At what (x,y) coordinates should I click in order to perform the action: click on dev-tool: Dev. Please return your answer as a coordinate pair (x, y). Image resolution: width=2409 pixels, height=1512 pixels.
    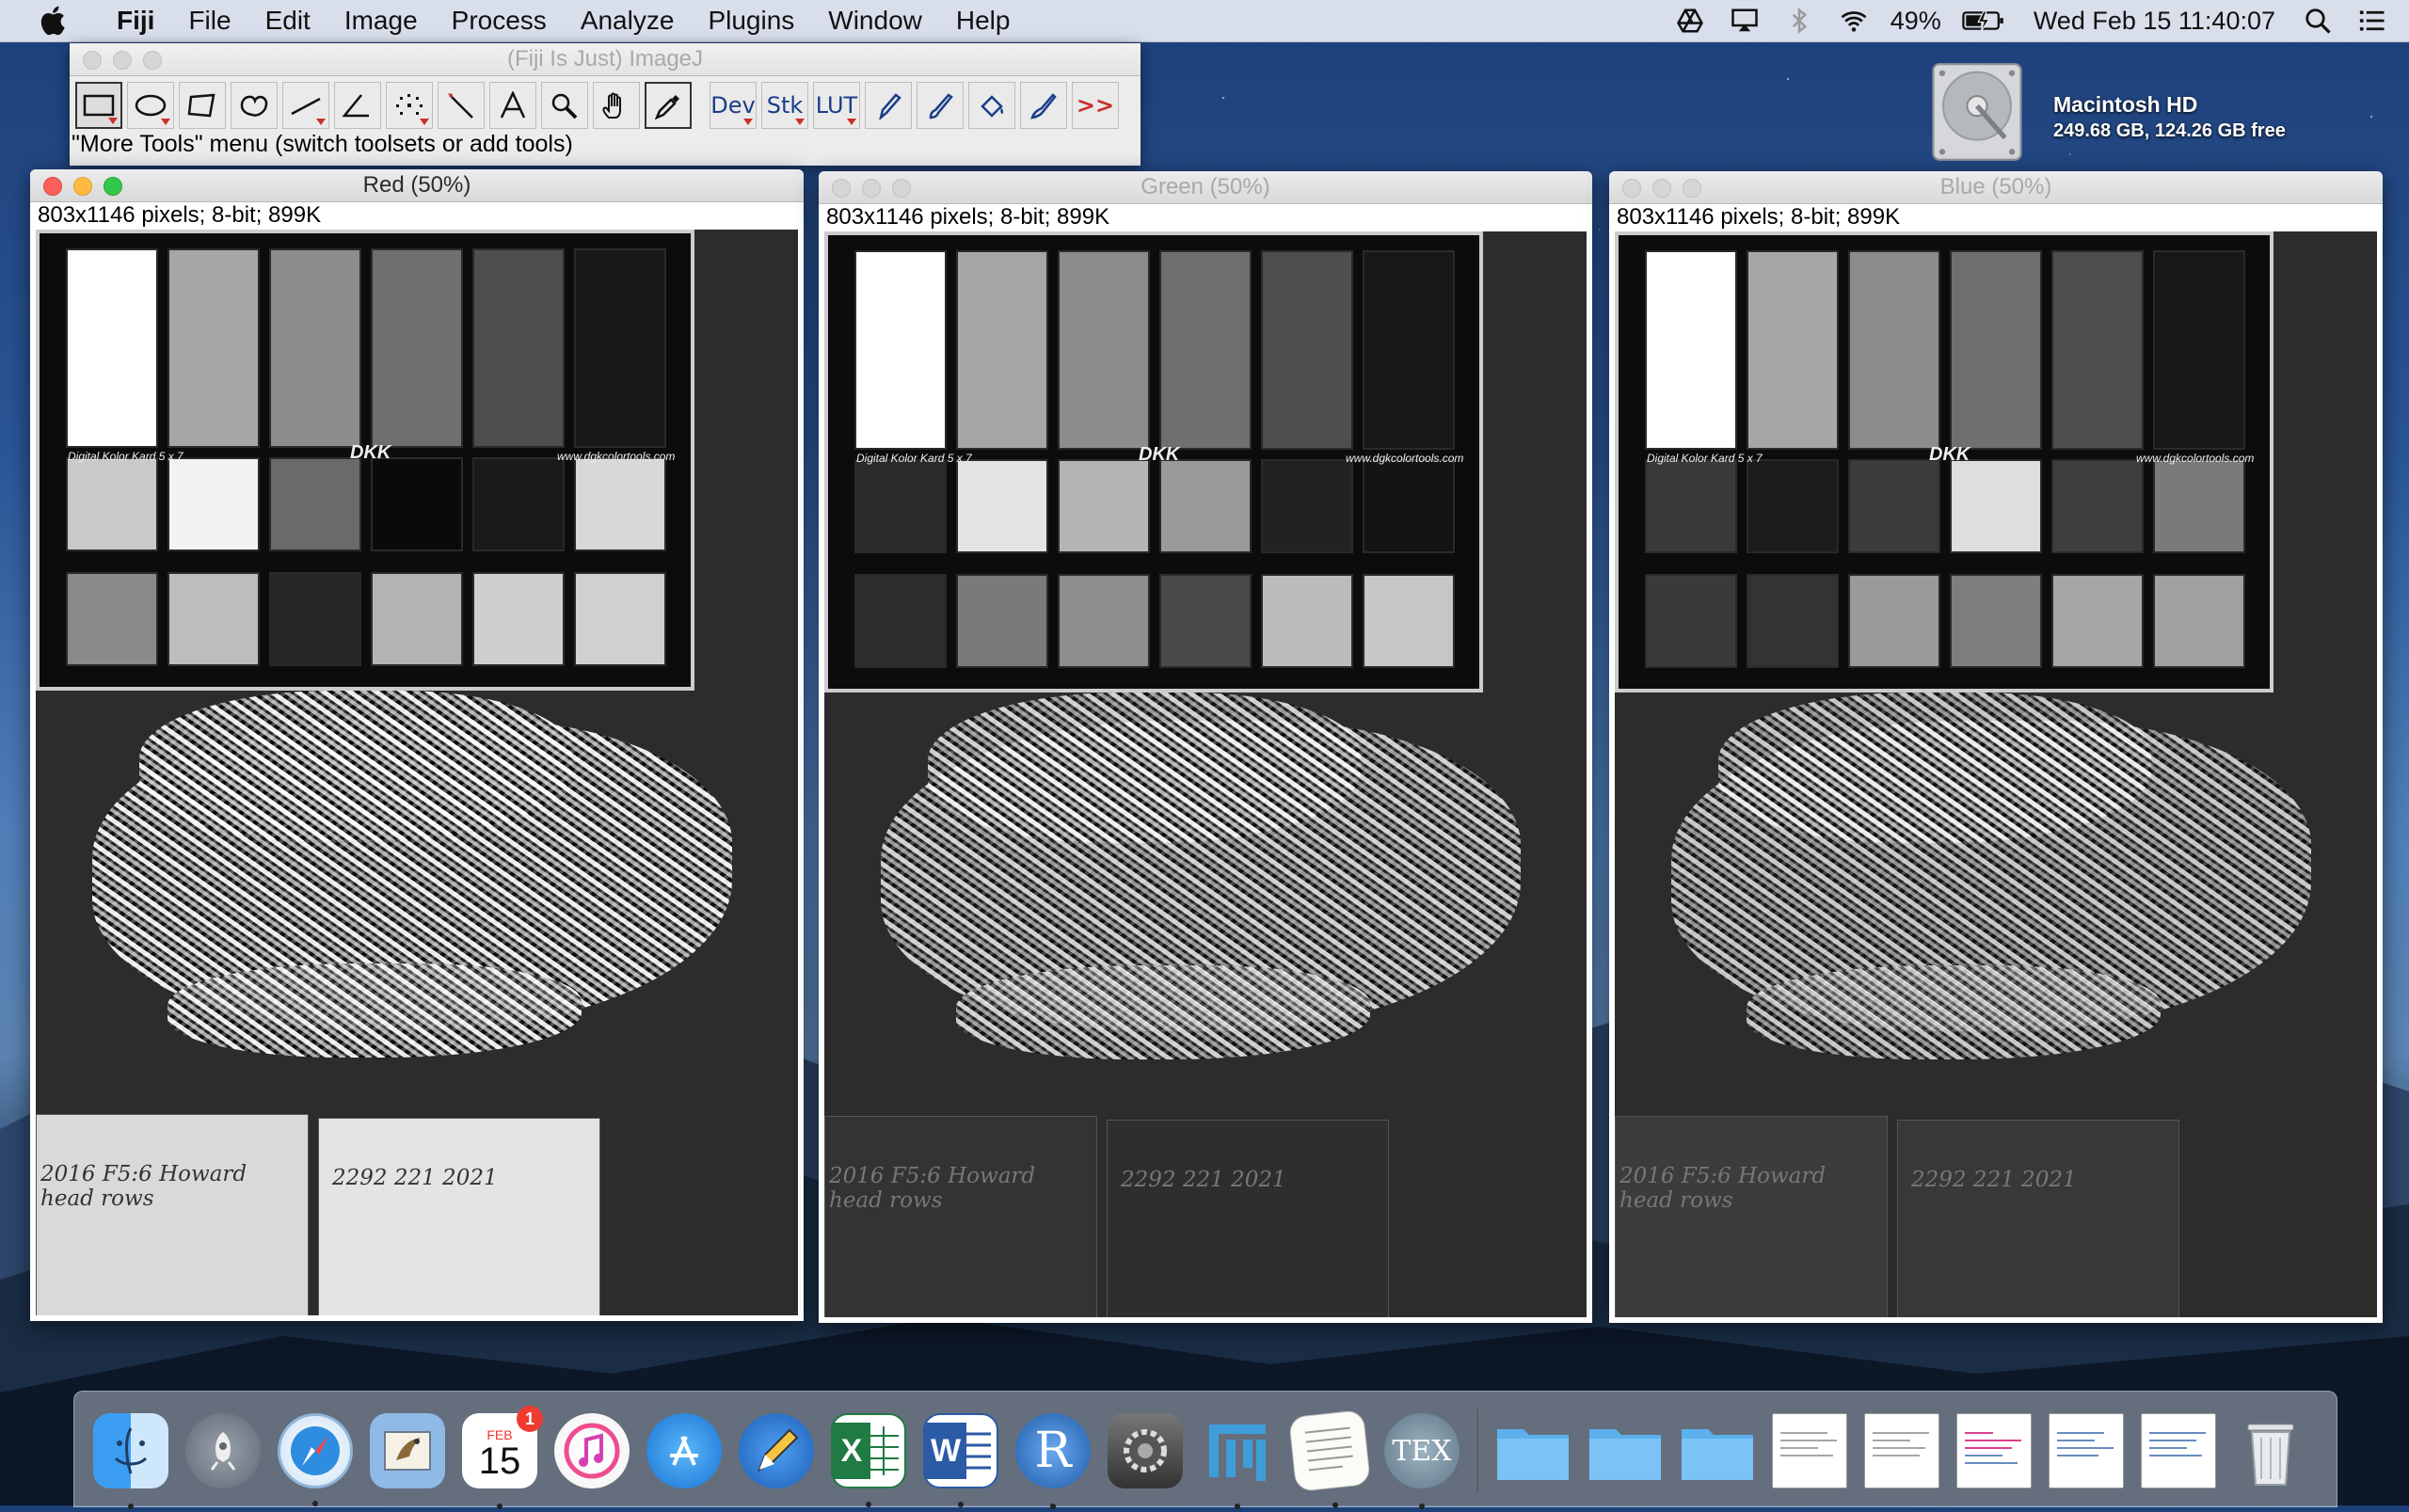
    Looking at the image, I should click on (734, 106).